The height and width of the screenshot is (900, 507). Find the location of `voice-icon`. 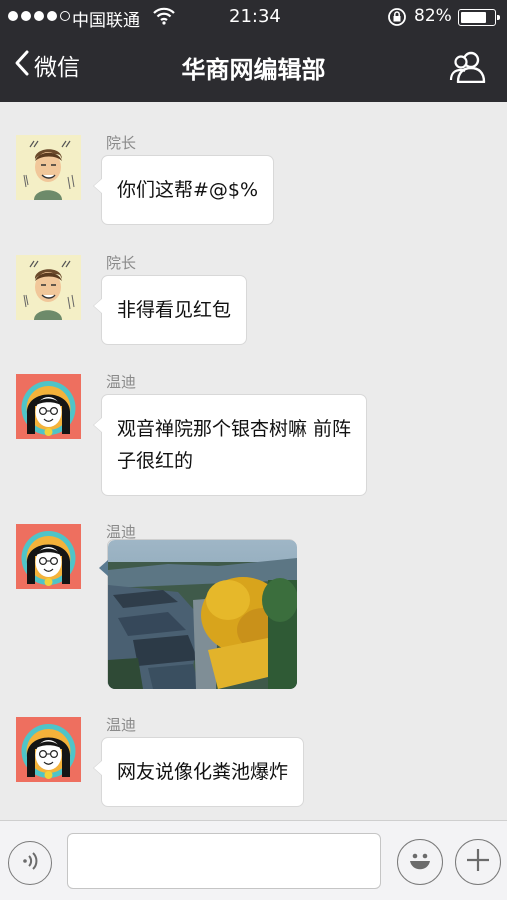

voice-icon is located at coordinates (30, 863).